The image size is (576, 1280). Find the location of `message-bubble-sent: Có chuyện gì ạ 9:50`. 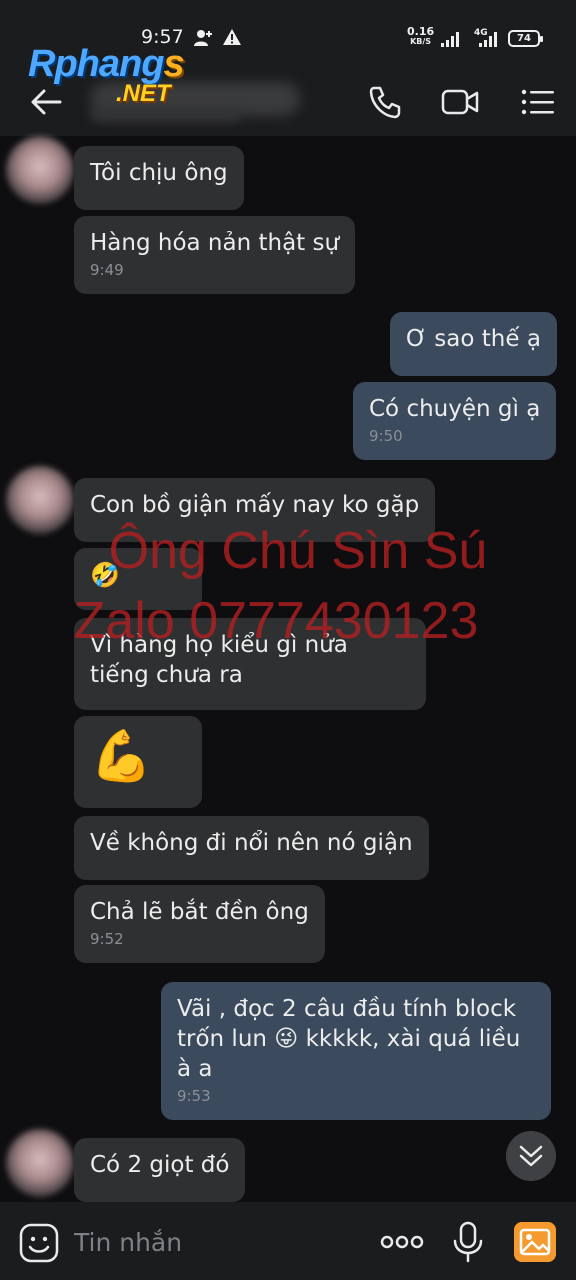

message-bubble-sent: Có chuyện gì ạ 9:50 is located at coordinates (455, 421).